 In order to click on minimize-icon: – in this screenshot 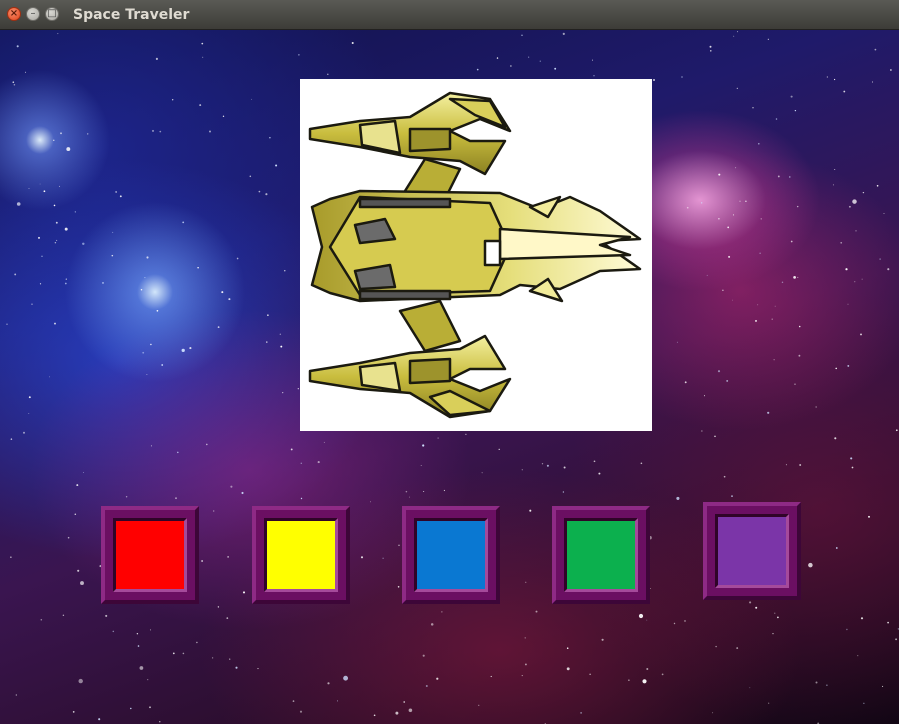, I will do `click(33, 14)`.